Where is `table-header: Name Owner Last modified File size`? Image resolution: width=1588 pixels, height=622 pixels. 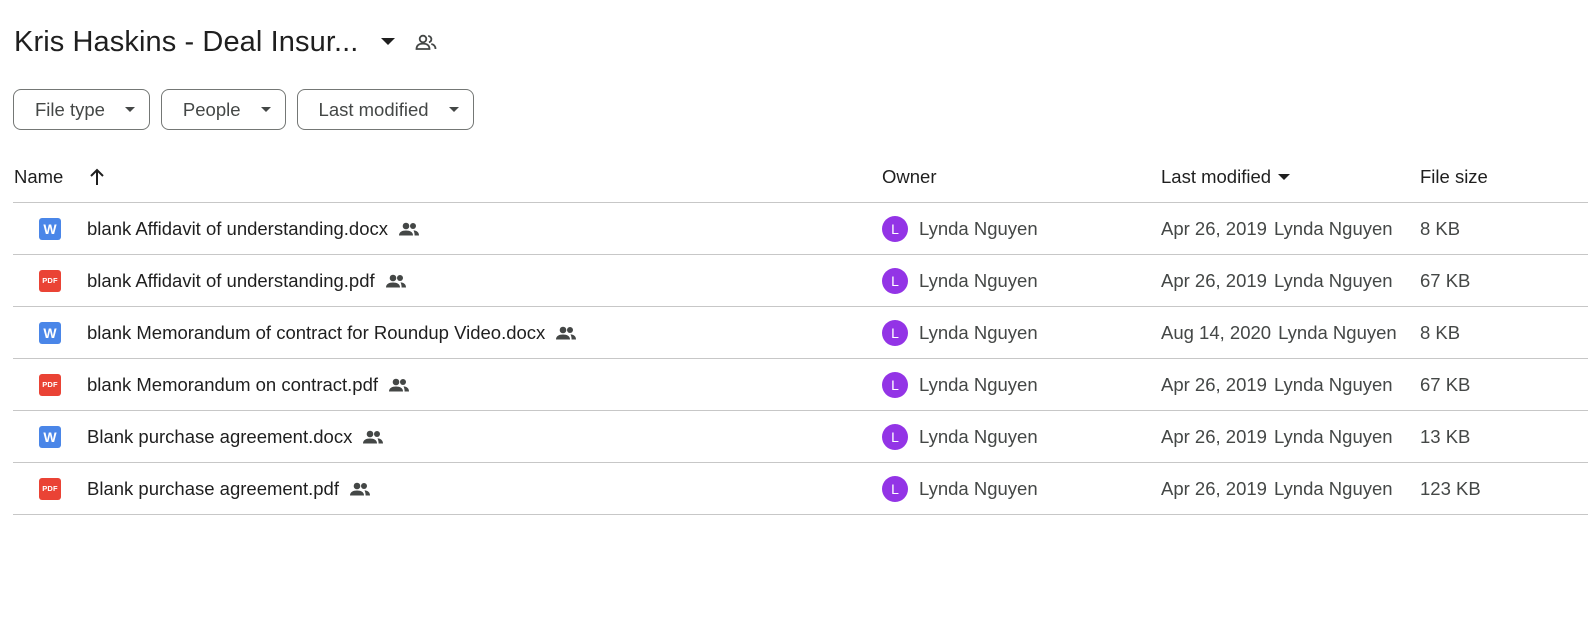
table-header: Name Owner Last modified File size is located at coordinates (800, 177).